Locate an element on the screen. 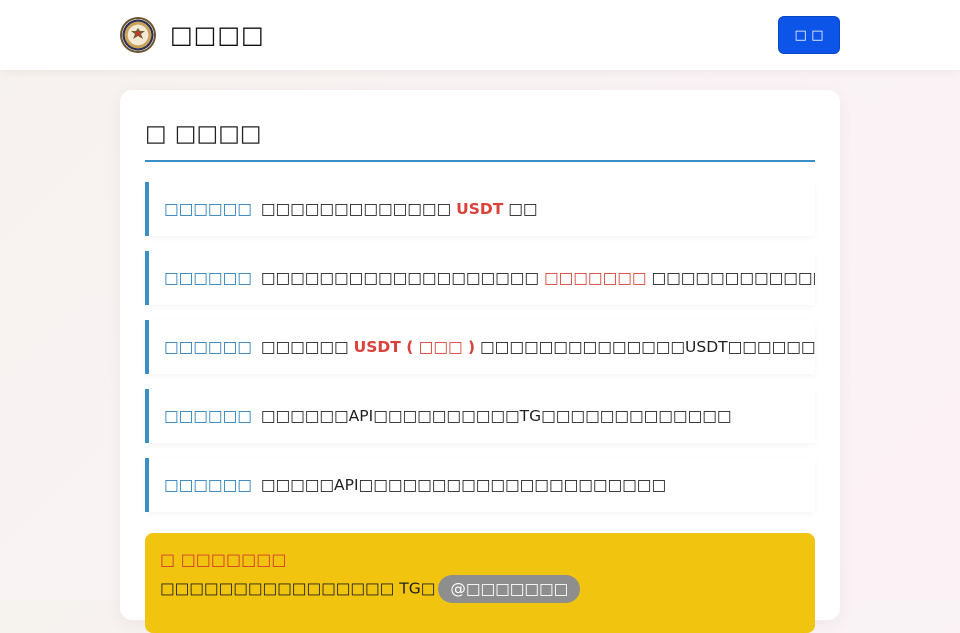  notice-title: □ □□□□□□□ is located at coordinates (223, 559).